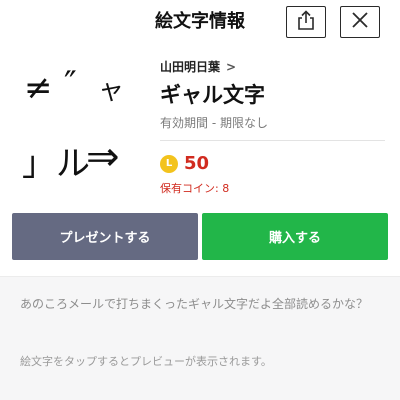 Image resolution: width=400 pixels, height=400 pixels. I want to click on description-text: あのころメールで打ちまくったギャル文字だよ全部読めるかな？, so click(194, 304).